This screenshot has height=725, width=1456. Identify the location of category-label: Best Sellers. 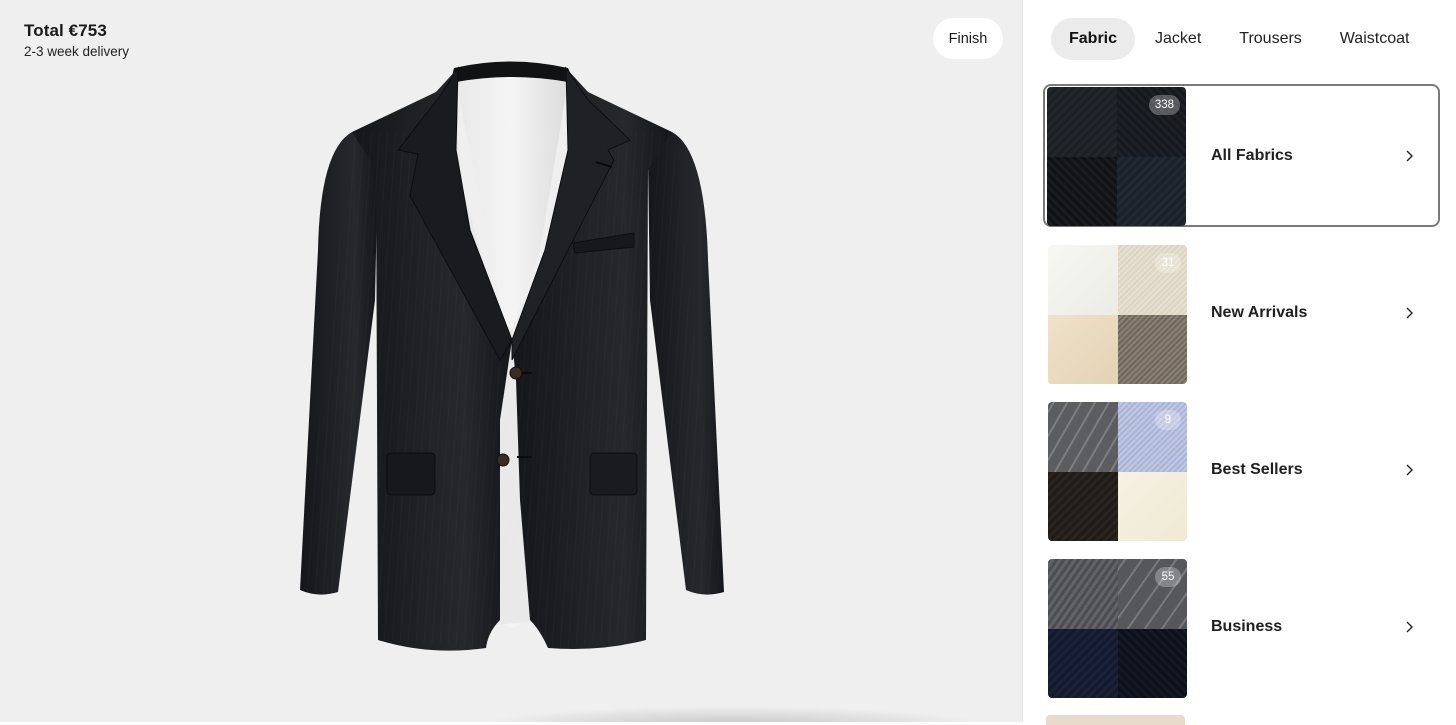
(1257, 469).